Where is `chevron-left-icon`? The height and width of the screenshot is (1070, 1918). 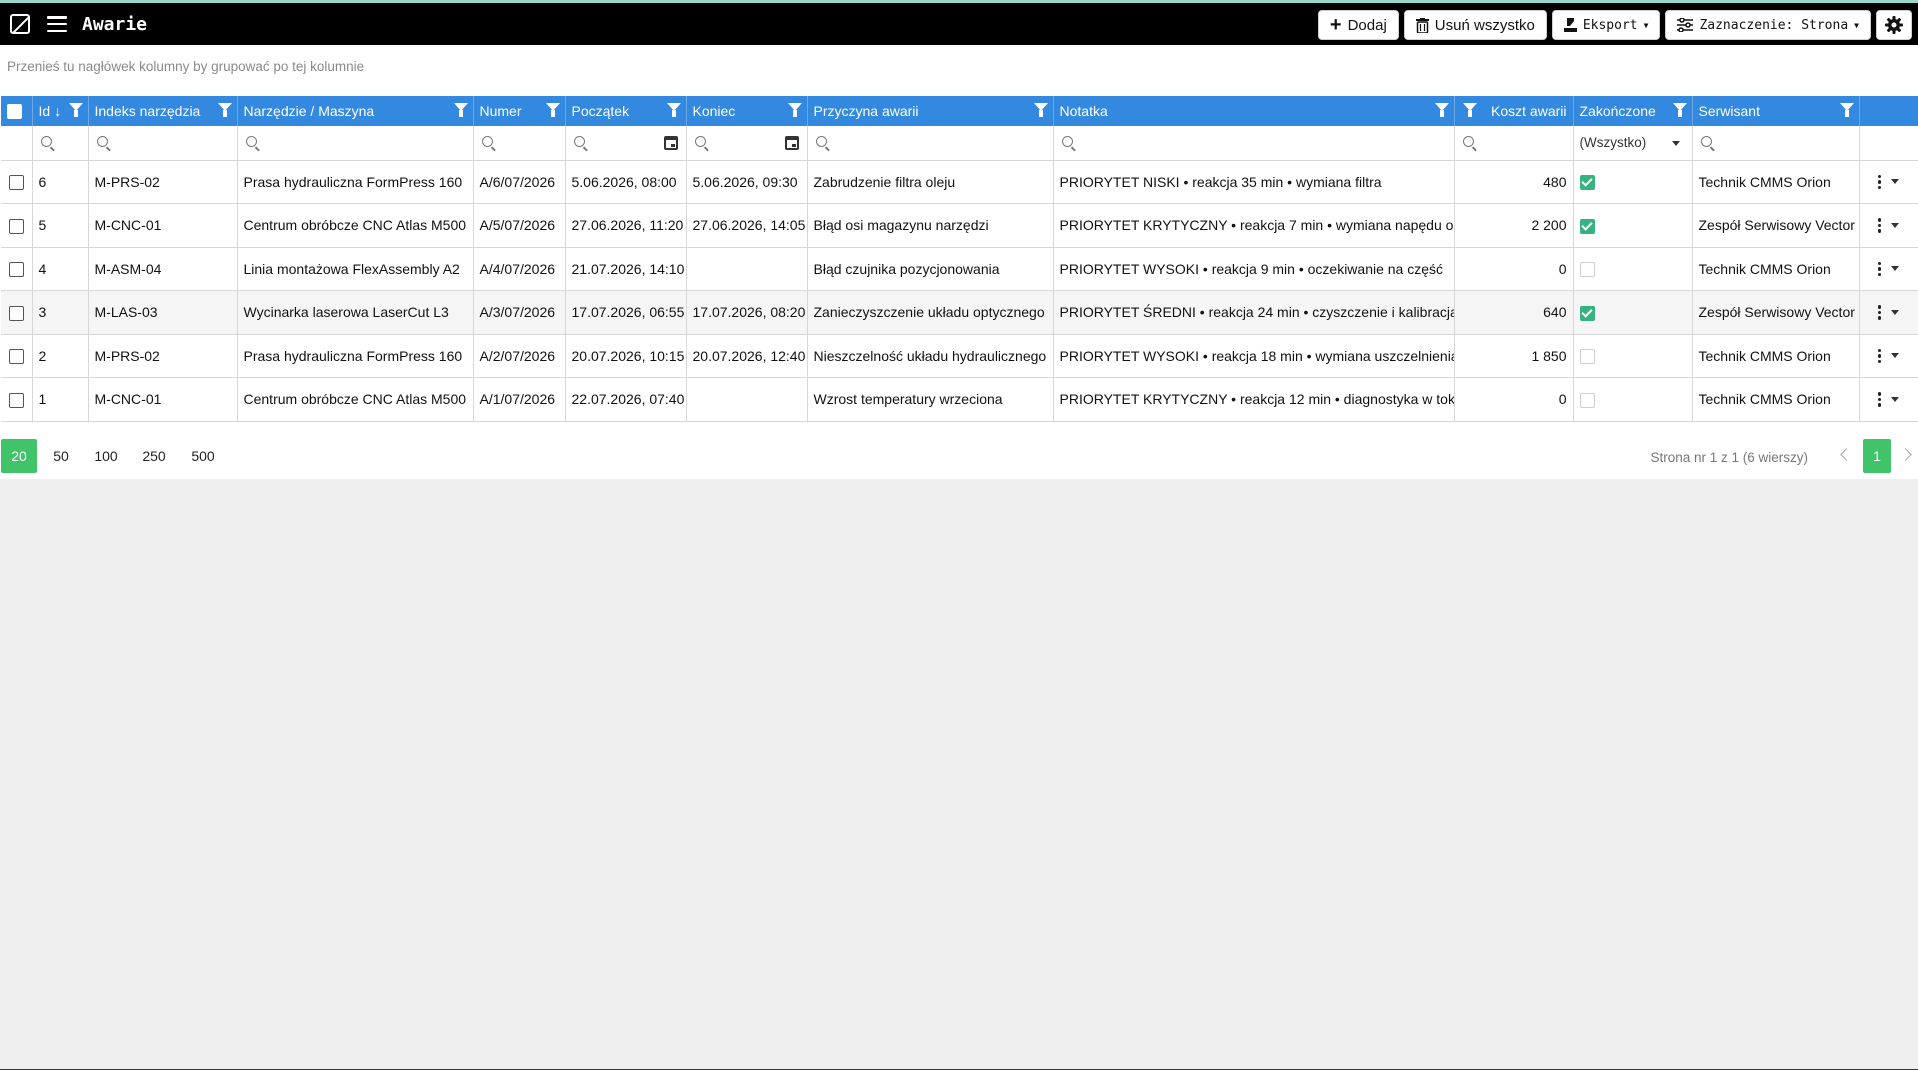
chevron-left-icon is located at coordinates (1846, 454).